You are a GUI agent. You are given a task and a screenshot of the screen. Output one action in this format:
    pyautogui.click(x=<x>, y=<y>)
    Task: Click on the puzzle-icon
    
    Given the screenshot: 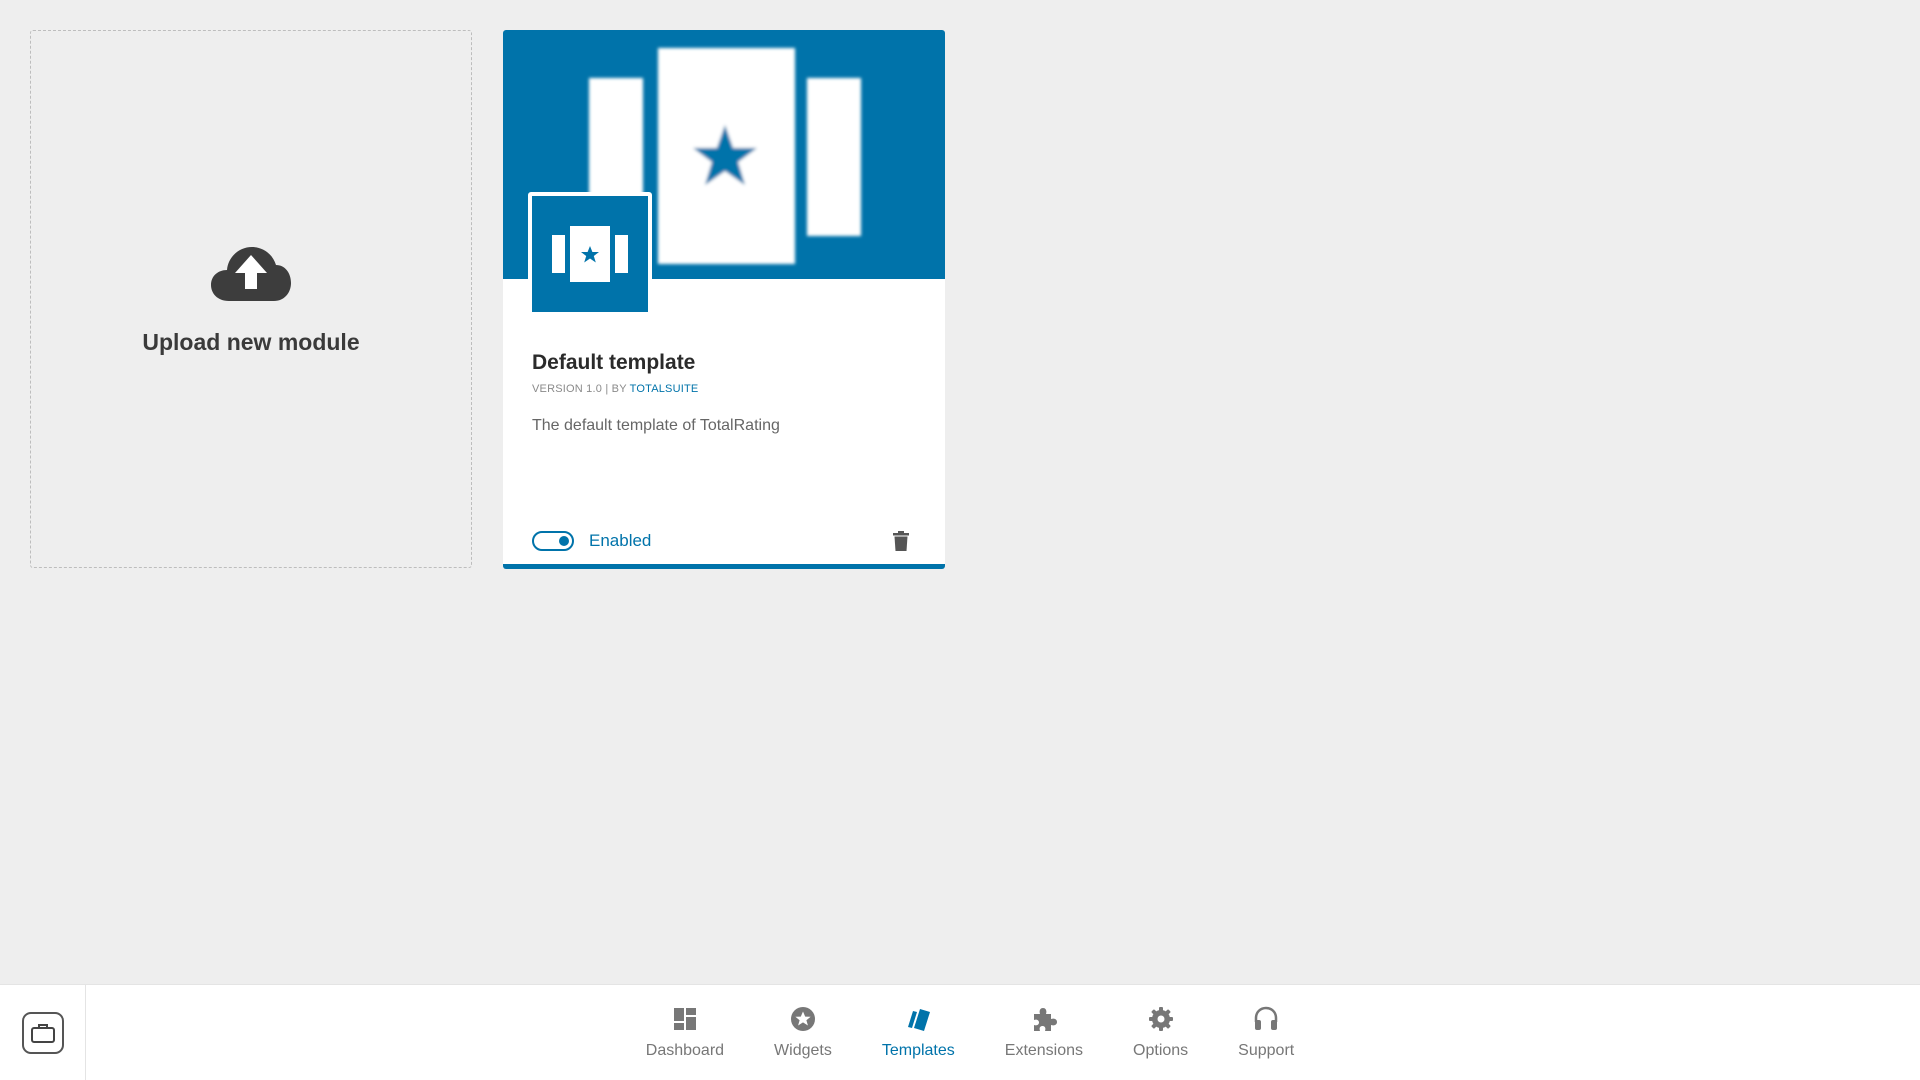 What is the action you would take?
    pyautogui.click(x=1045, y=1019)
    